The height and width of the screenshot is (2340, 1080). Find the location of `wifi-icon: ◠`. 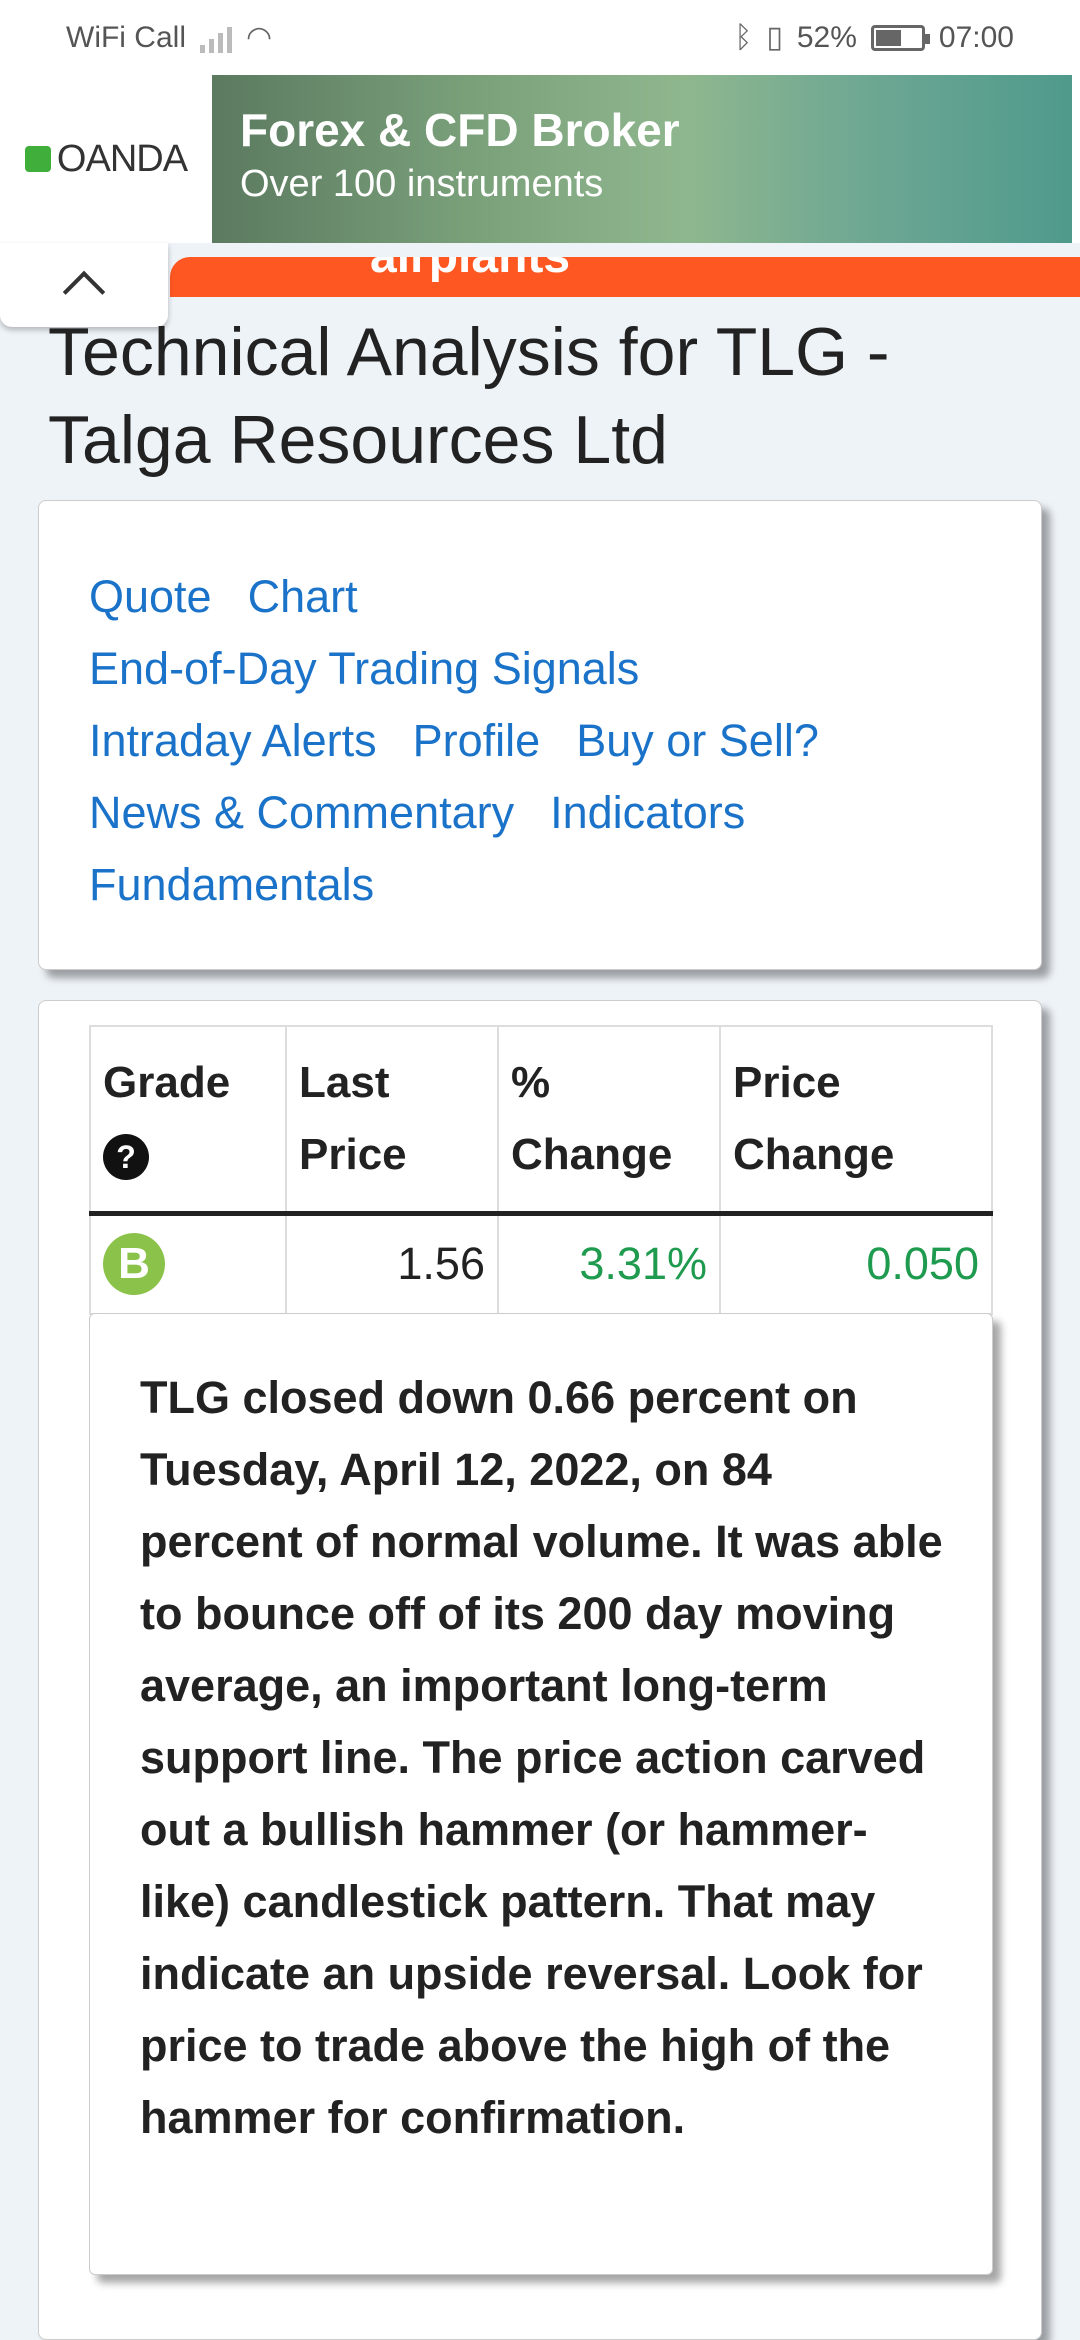

wifi-icon: ◠ is located at coordinates (259, 37).